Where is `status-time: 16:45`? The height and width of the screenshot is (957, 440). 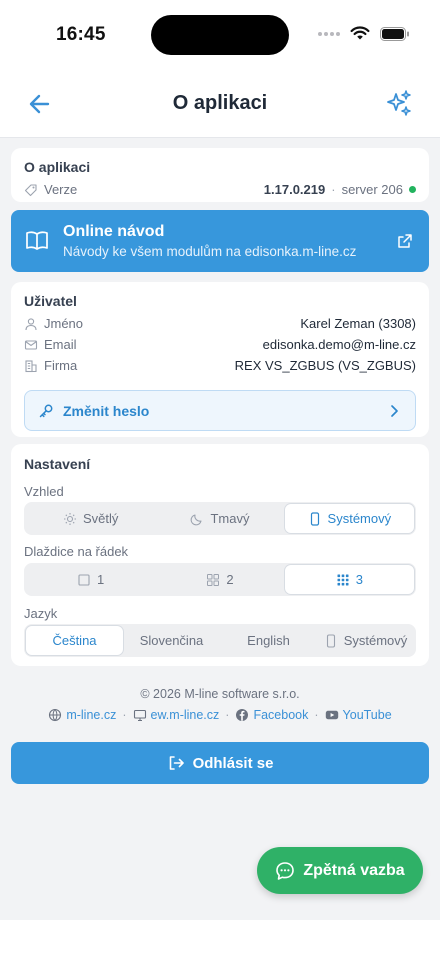
status-time: 16:45 is located at coordinates (81, 34).